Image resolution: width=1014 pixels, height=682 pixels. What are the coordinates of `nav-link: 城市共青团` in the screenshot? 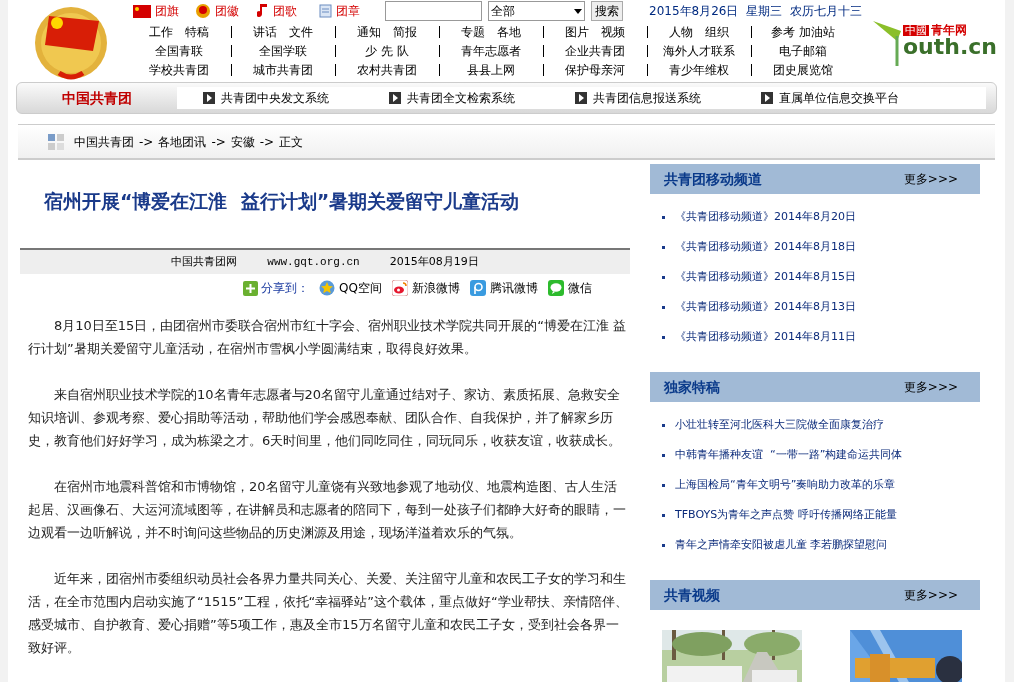 It's located at (283, 69).